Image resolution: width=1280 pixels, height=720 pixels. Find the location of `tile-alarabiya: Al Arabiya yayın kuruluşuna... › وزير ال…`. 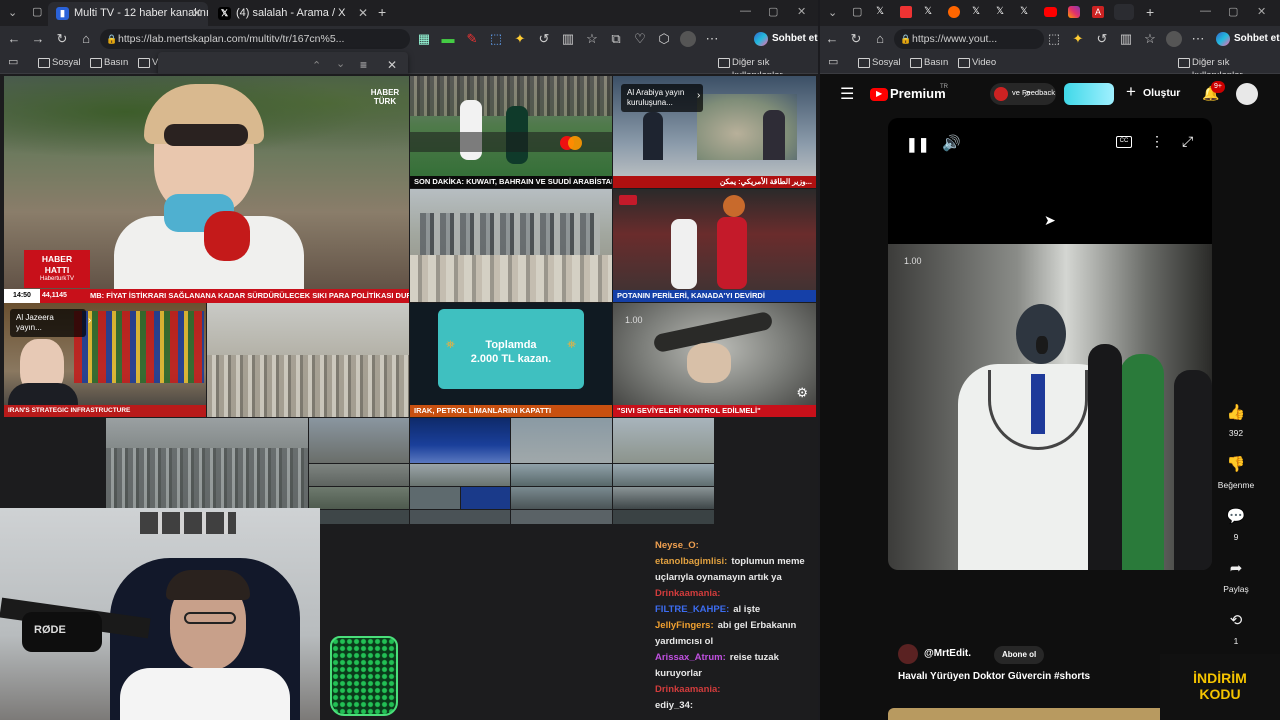

tile-alarabiya: Al Arabiya yayın kuruluşuna... › وزير ال… is located at coordinates (714, 132).